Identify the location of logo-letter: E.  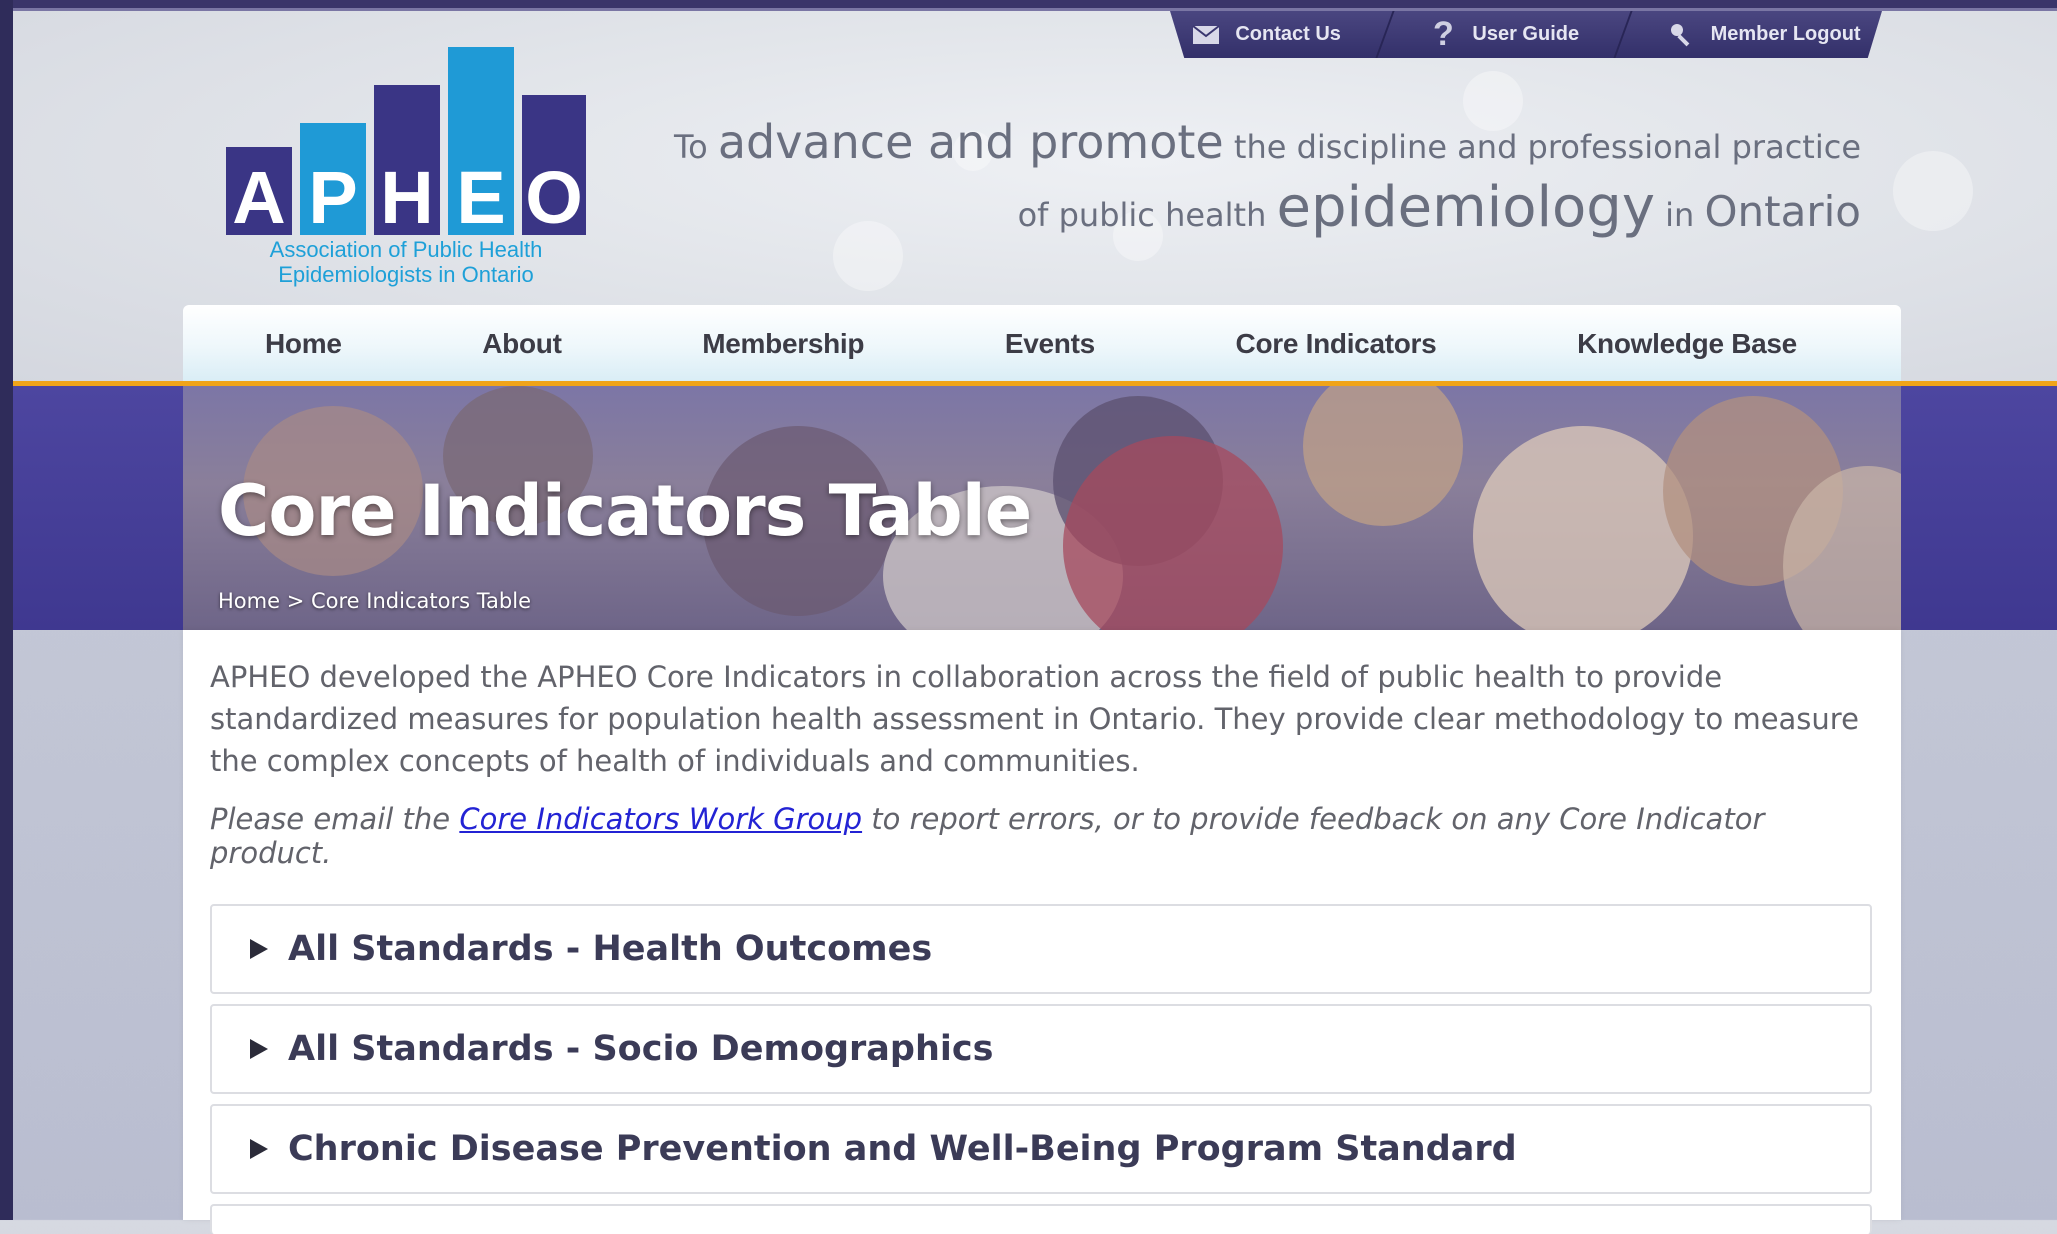
(481, 197).